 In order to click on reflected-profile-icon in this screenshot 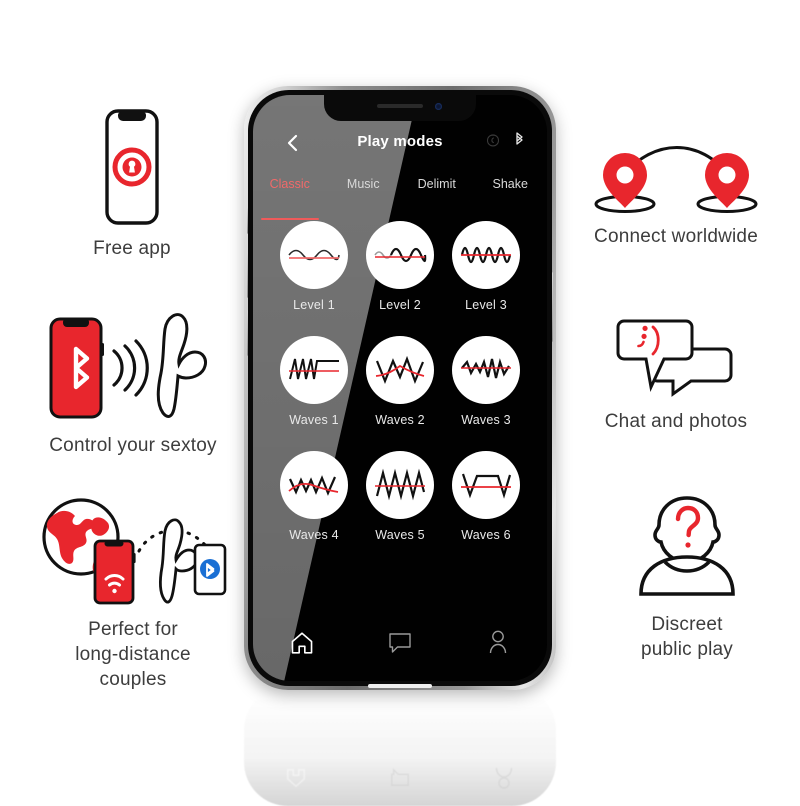, I will do `click(504, 778)`.